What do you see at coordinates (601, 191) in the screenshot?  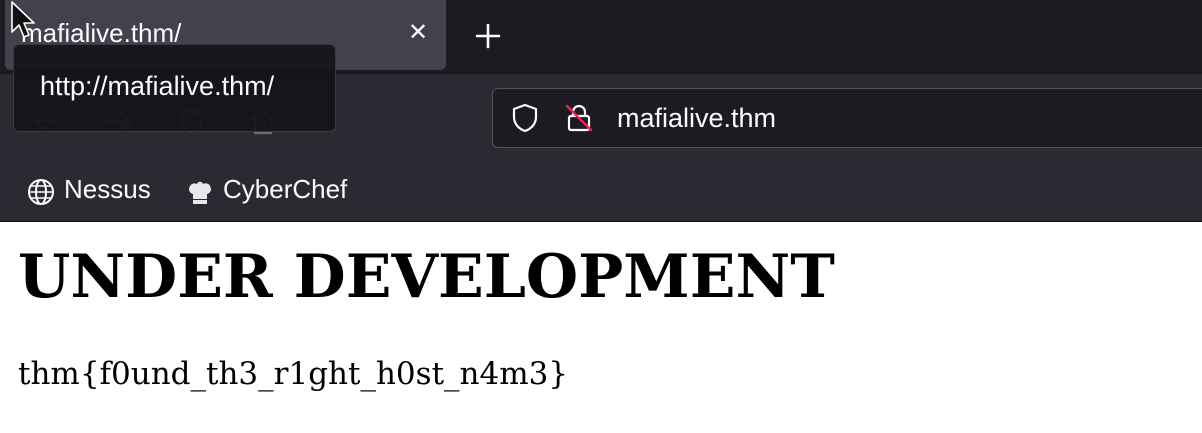 I see `bookmarks-toolbar: Nessus CyberChef` at bounding box center [601, 191].